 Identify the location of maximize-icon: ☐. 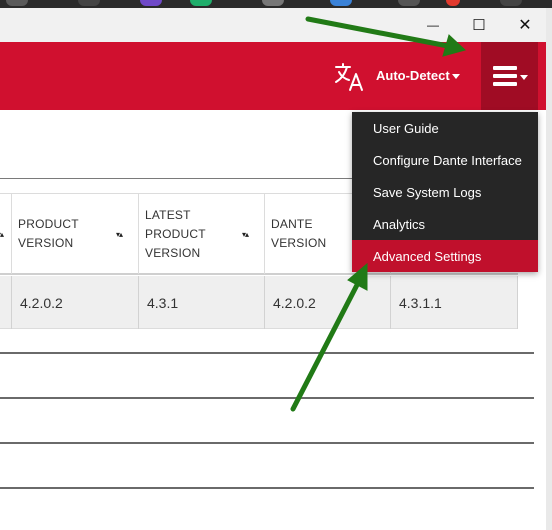
(479, 25).